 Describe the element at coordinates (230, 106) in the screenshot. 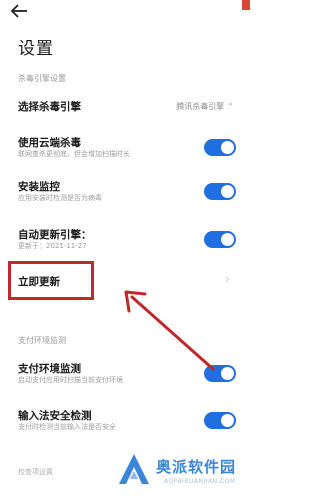

I see `updown-icon: ⌃` at that location.